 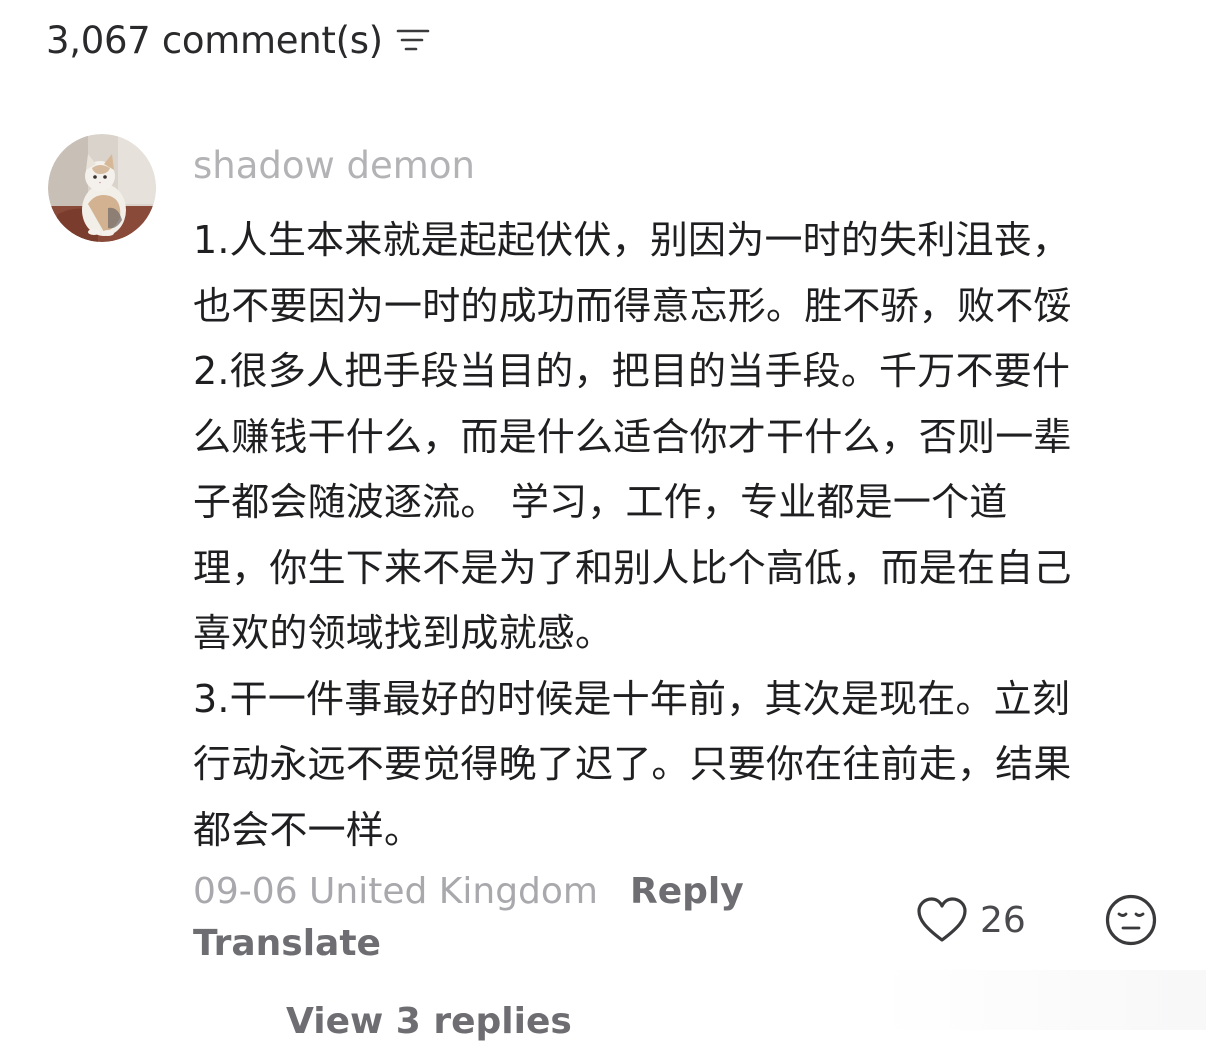 I want to click on cat-avatar-icon, so click(x=102, y=188).